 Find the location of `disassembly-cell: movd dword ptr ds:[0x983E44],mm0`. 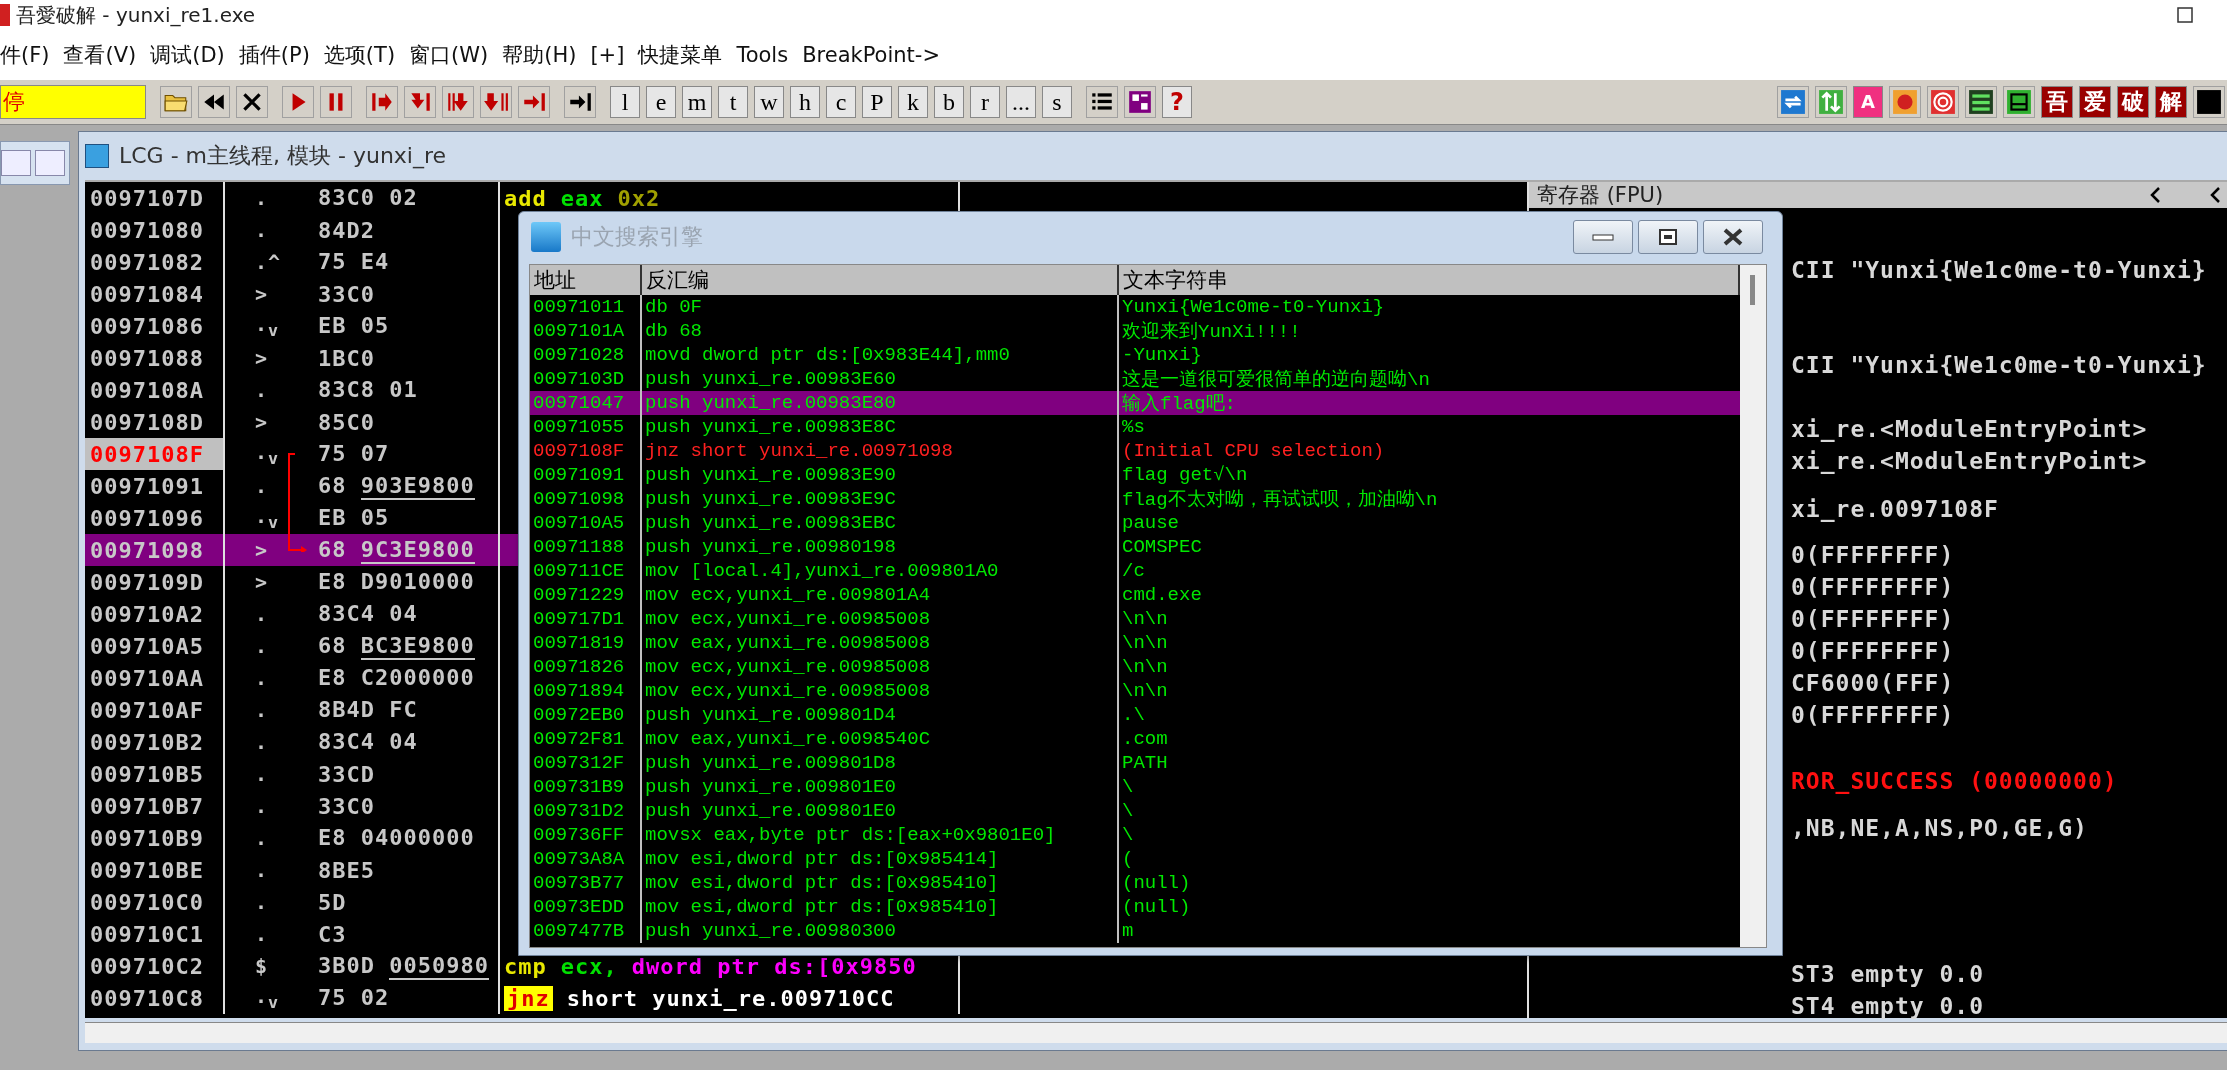

disassembly-cell: movd dword ptr ds:[0x983E44],mm0 is located at coordinates (880, 355).